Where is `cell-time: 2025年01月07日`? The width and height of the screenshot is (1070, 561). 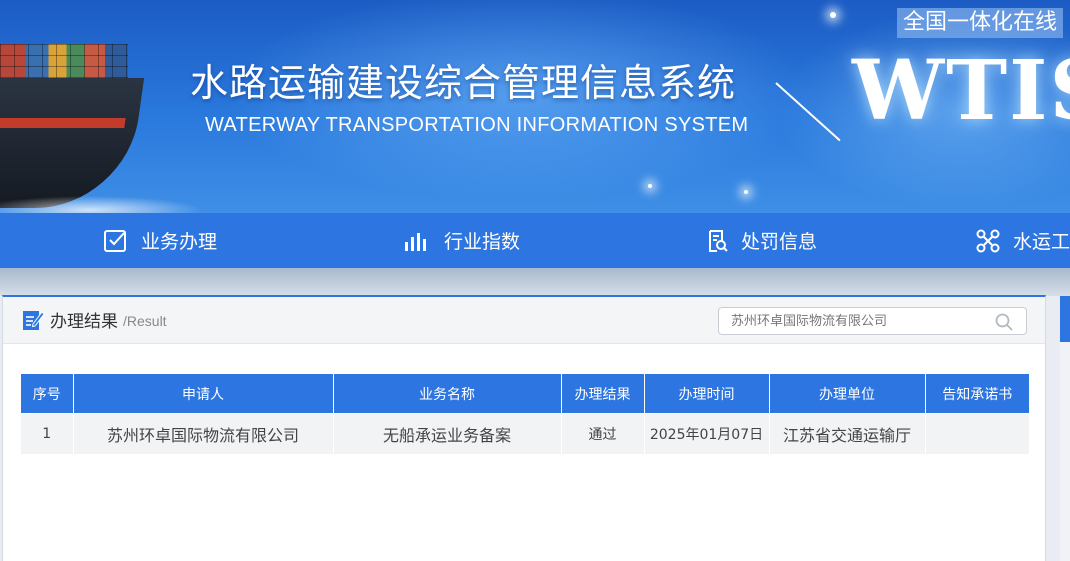
cell-time: 2025年01月07日 is located at coordinates (707, 433).